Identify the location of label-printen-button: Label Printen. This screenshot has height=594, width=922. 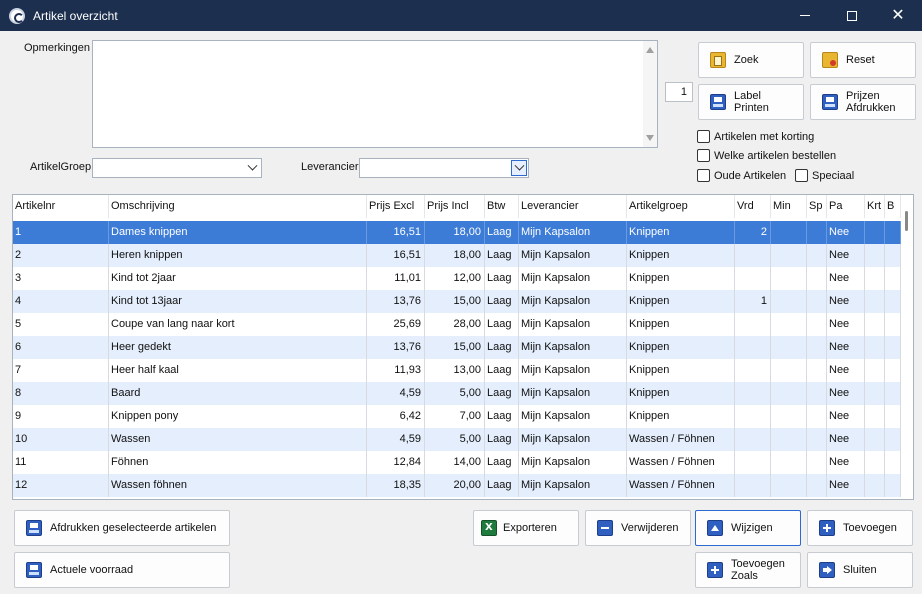
(751, 102).